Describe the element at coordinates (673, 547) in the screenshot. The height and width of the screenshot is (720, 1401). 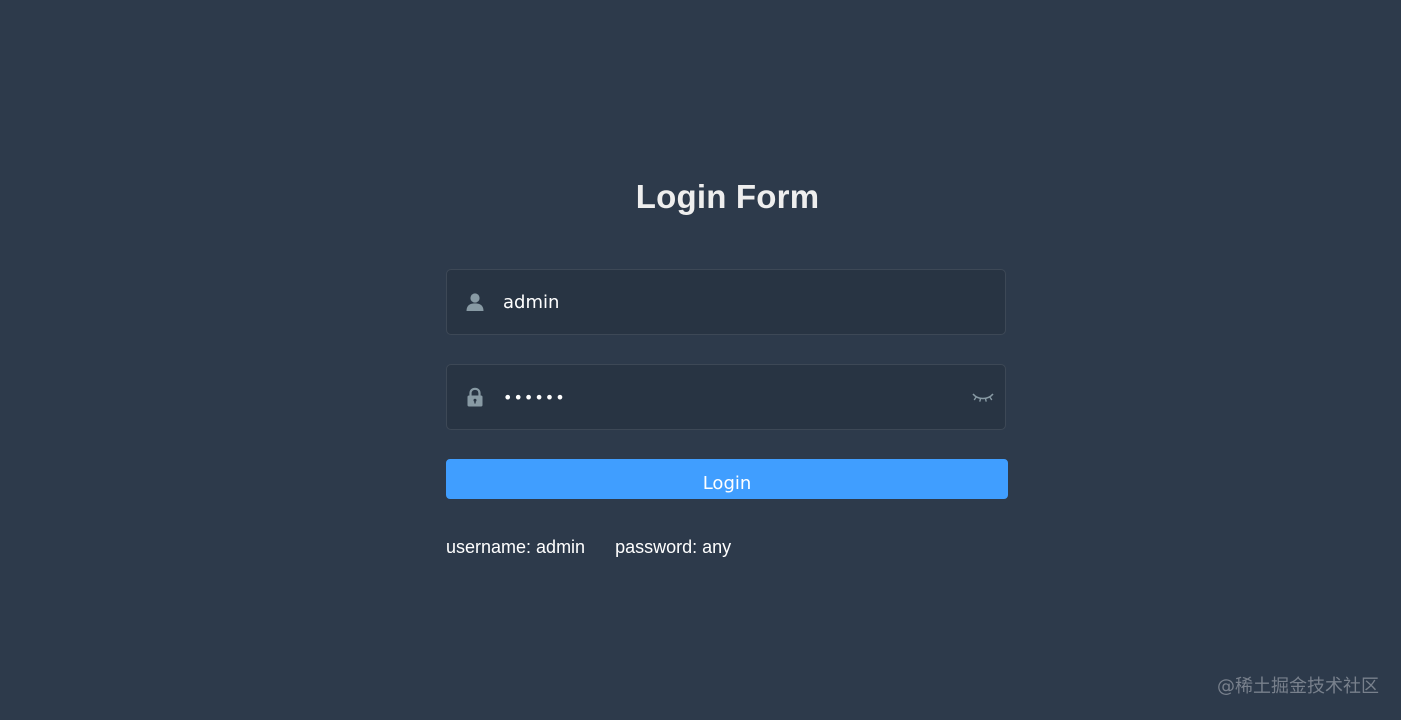
I see `password-tip: password: any` at that location.